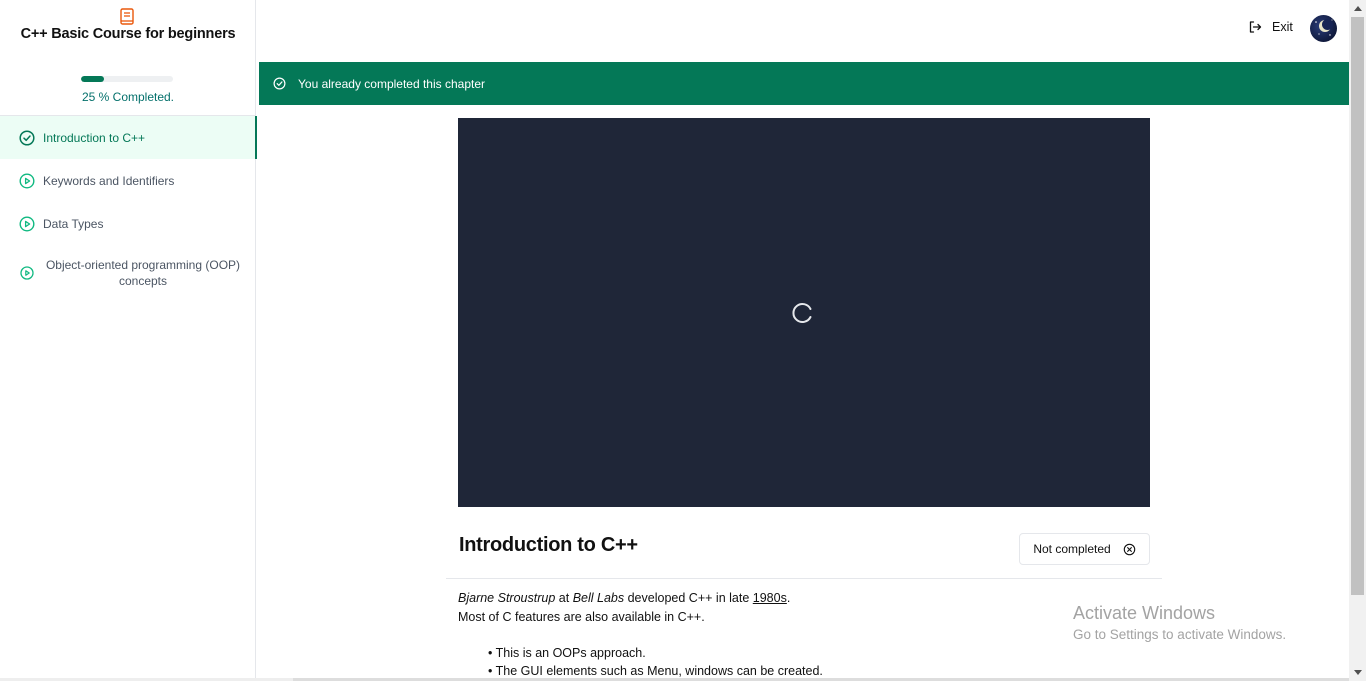 The height and width of the screenshot is (681, 1366). What do you see at coordinates (656, 598) in the screenshot?
I see `text-developed: developed` at bounding box center [656, 598].